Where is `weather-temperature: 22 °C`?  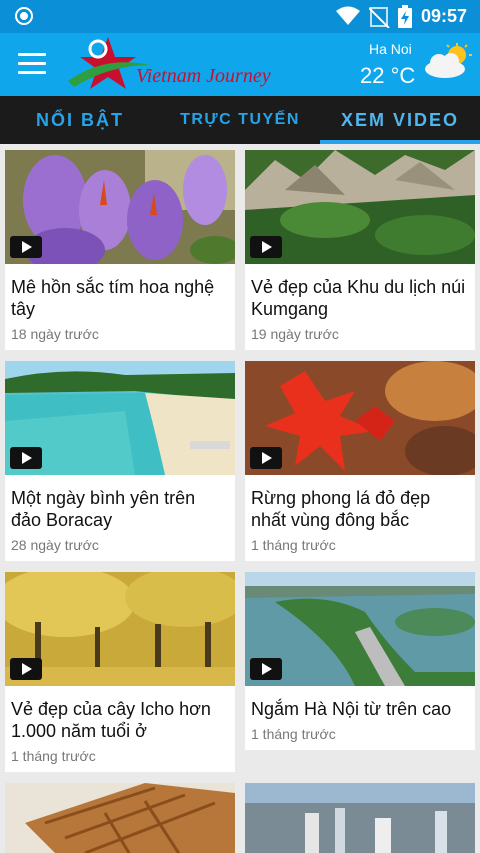 weather-temperature: 22 °C is located at coordinates (388, 75).